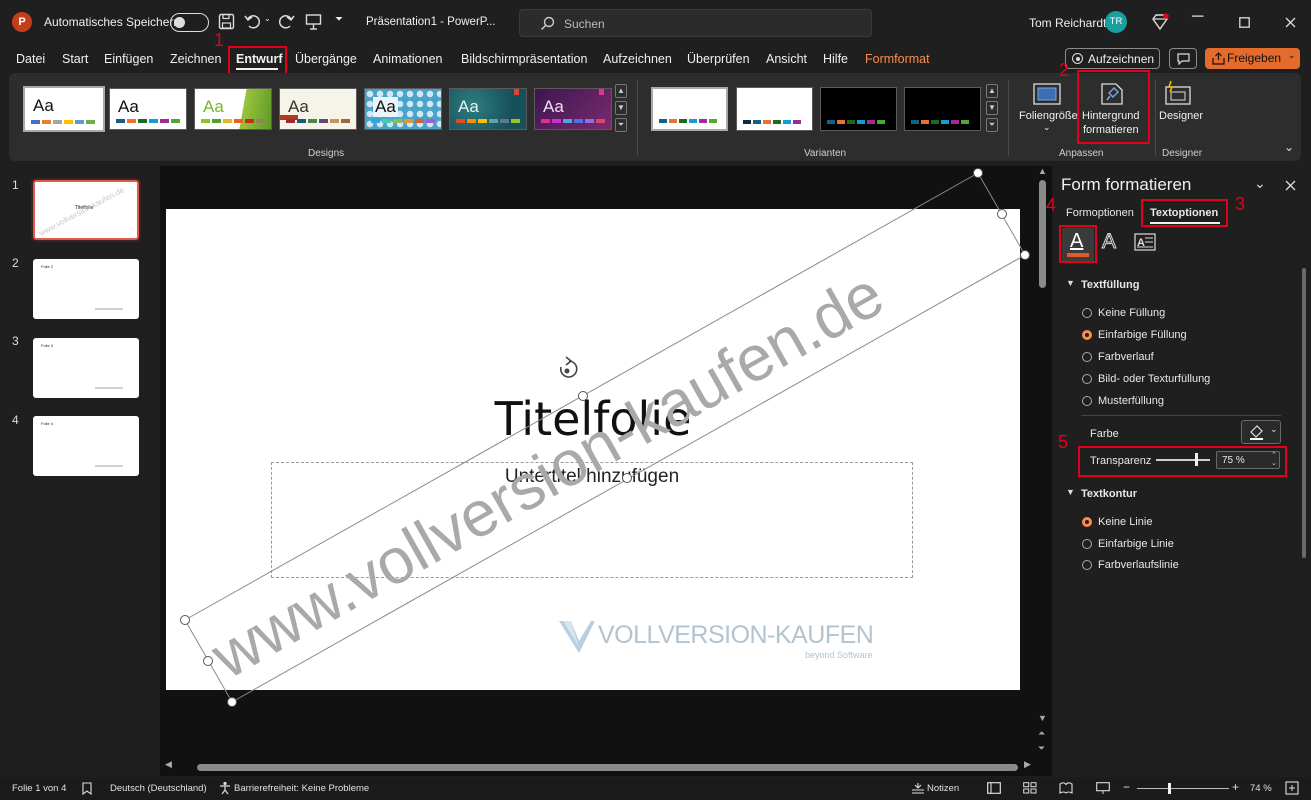  What do you see at coordinates (1138, 565) in the screenshot?
I see `option-gradient-line: Farbverlaufslinie` at bounding box center [1138, 565].